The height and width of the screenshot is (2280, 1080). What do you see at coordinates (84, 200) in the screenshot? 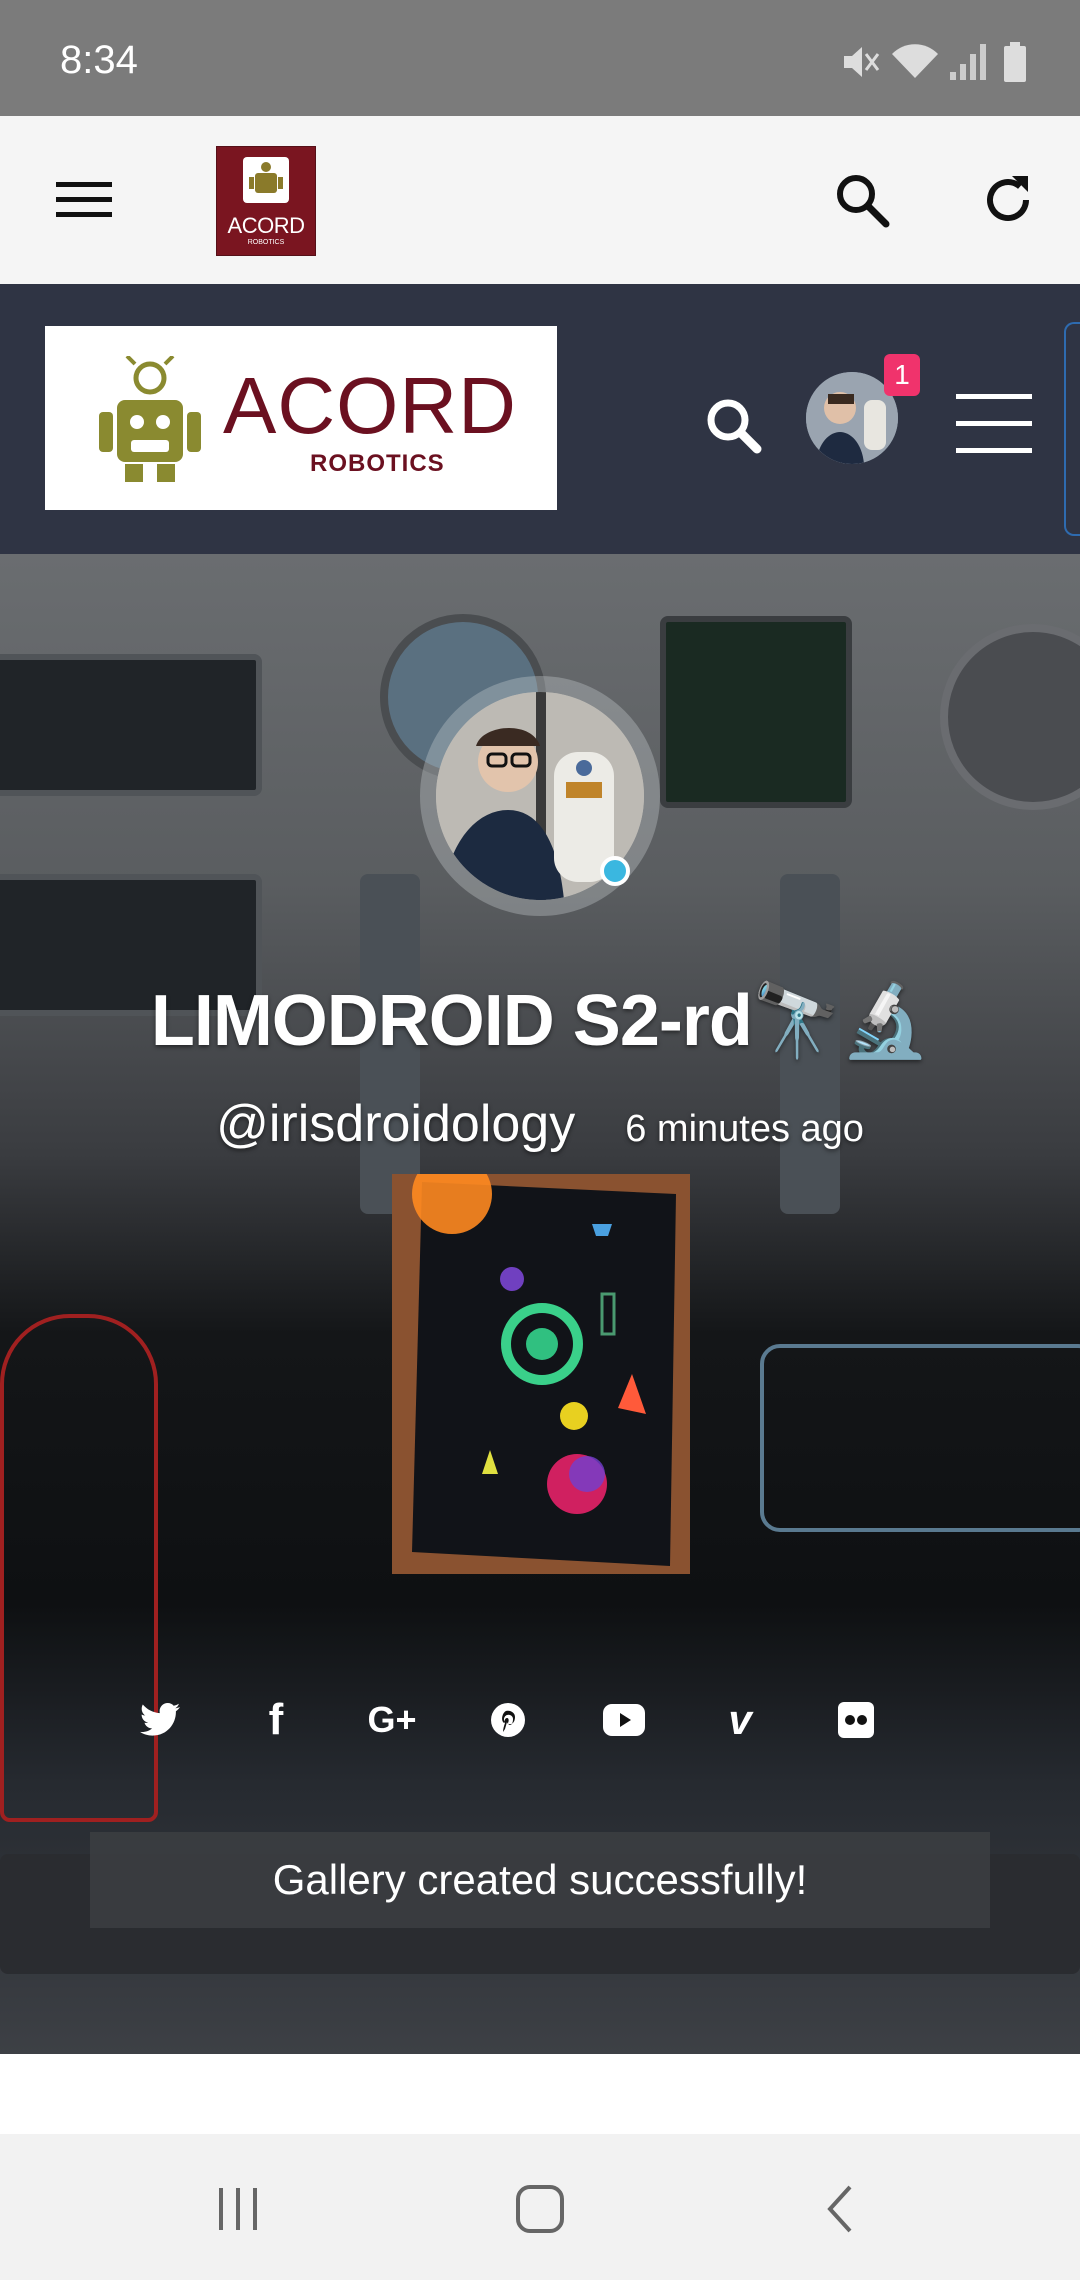
I see `hamburger-icon` at bounding box center [84, 200].